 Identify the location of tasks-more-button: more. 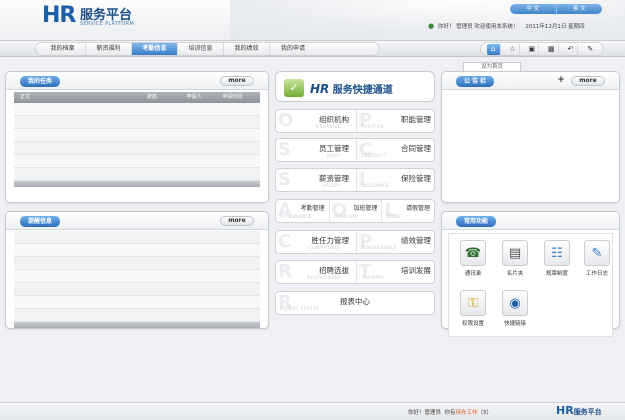
(237, 81).